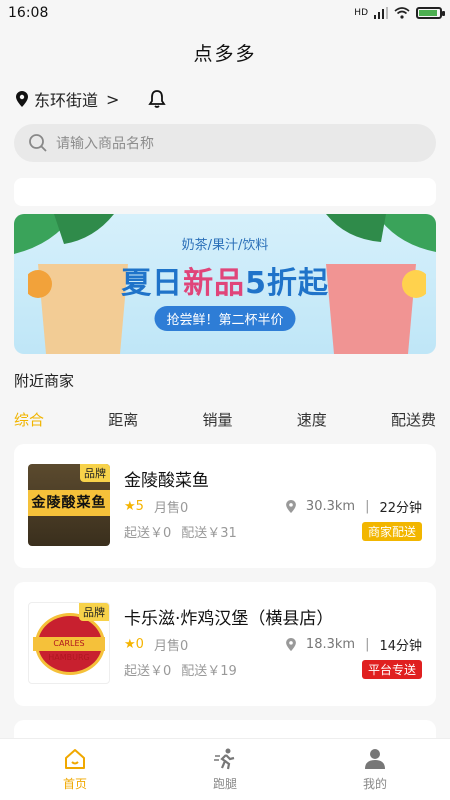 This screenshot has height=800, width=450. Describe the element at coordinates (381, 13) in the screenshot. I see `signal-icon` at that location.